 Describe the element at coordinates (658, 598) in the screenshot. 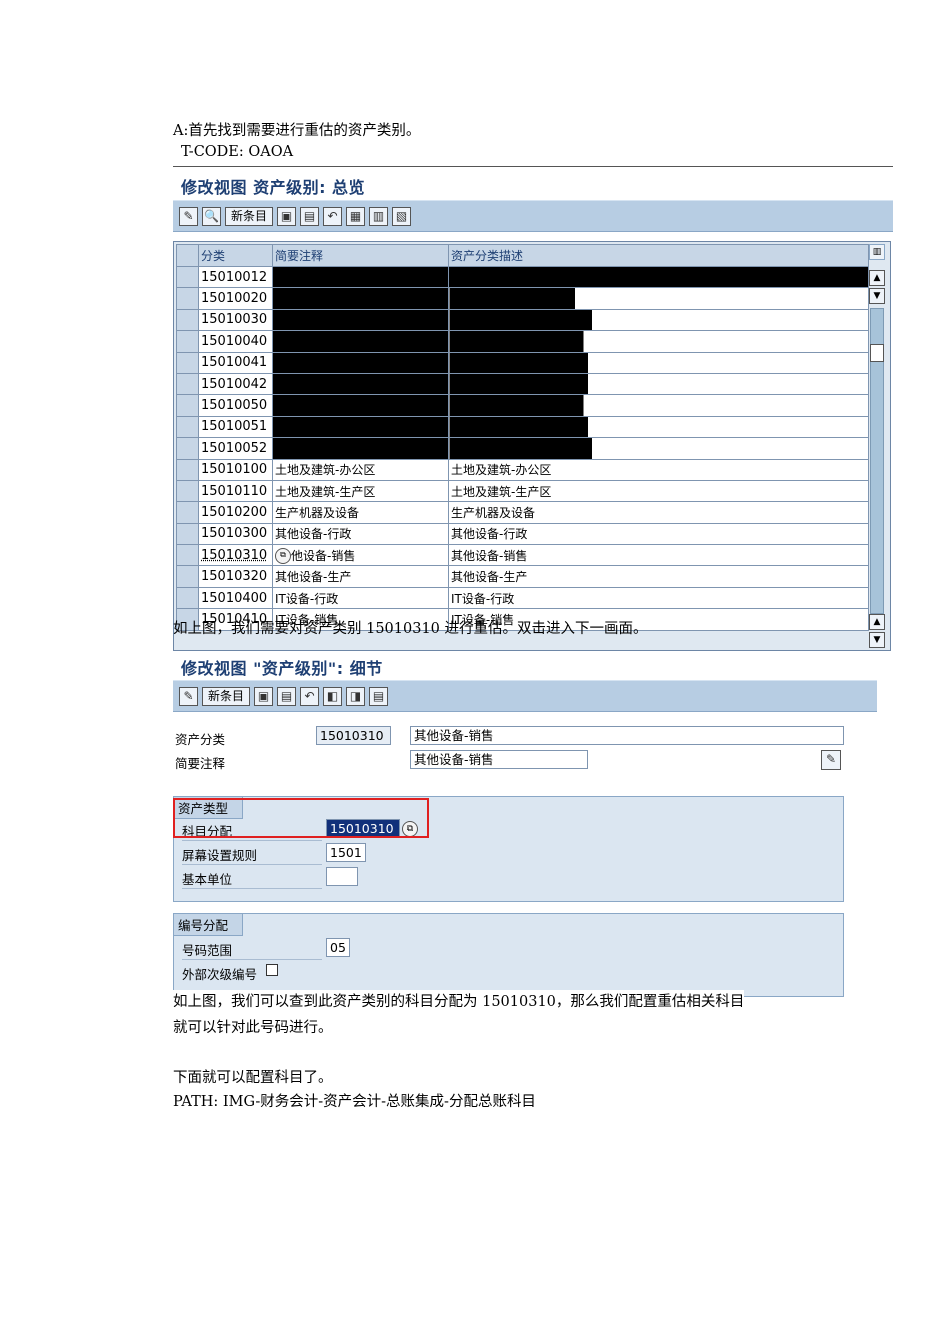

I see `description-cell: IT设备-行政` at that location.